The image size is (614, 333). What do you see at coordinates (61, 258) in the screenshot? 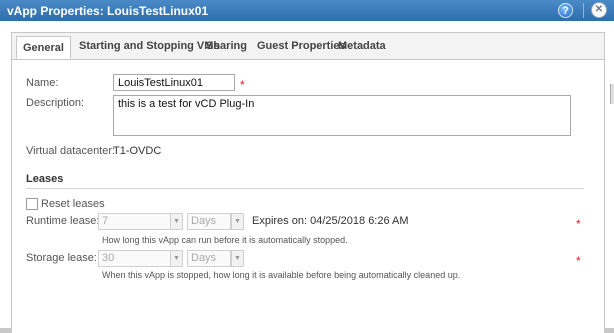
I see `storage-lease-label: Storage lease:` at bounding box center [61, 258].